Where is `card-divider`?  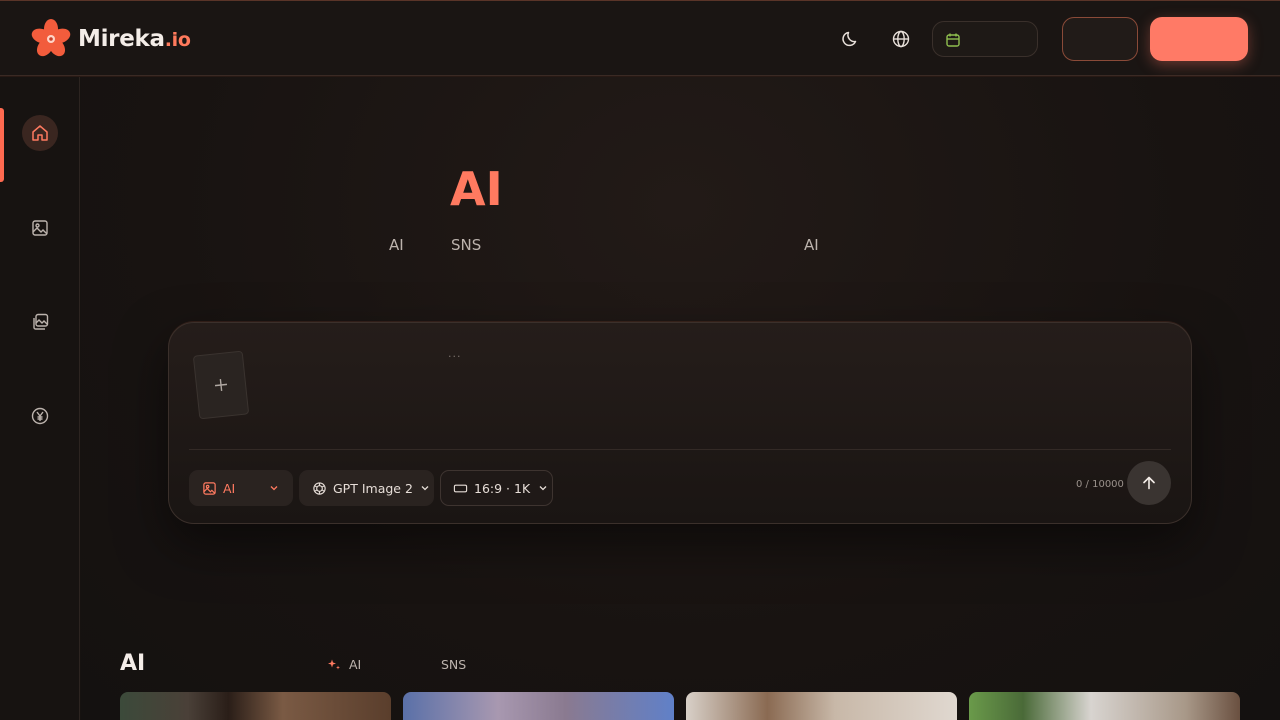
card-divider is located at coordinates (680, 449).